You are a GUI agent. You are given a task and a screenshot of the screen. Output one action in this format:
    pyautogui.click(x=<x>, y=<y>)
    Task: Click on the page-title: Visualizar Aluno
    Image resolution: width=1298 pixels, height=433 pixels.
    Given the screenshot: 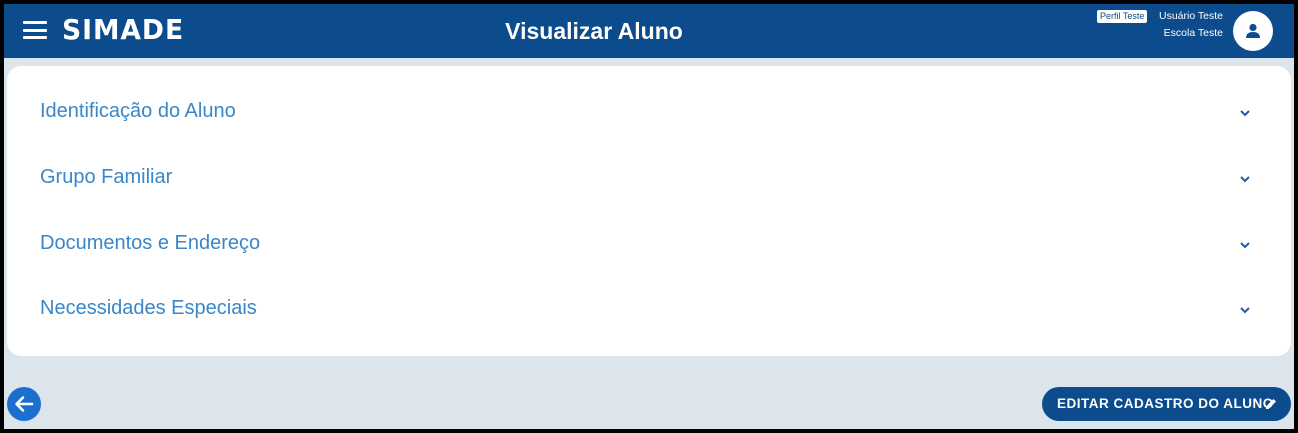 What is the action you would take?
    pyautogui.click(x=594, y=31)
    